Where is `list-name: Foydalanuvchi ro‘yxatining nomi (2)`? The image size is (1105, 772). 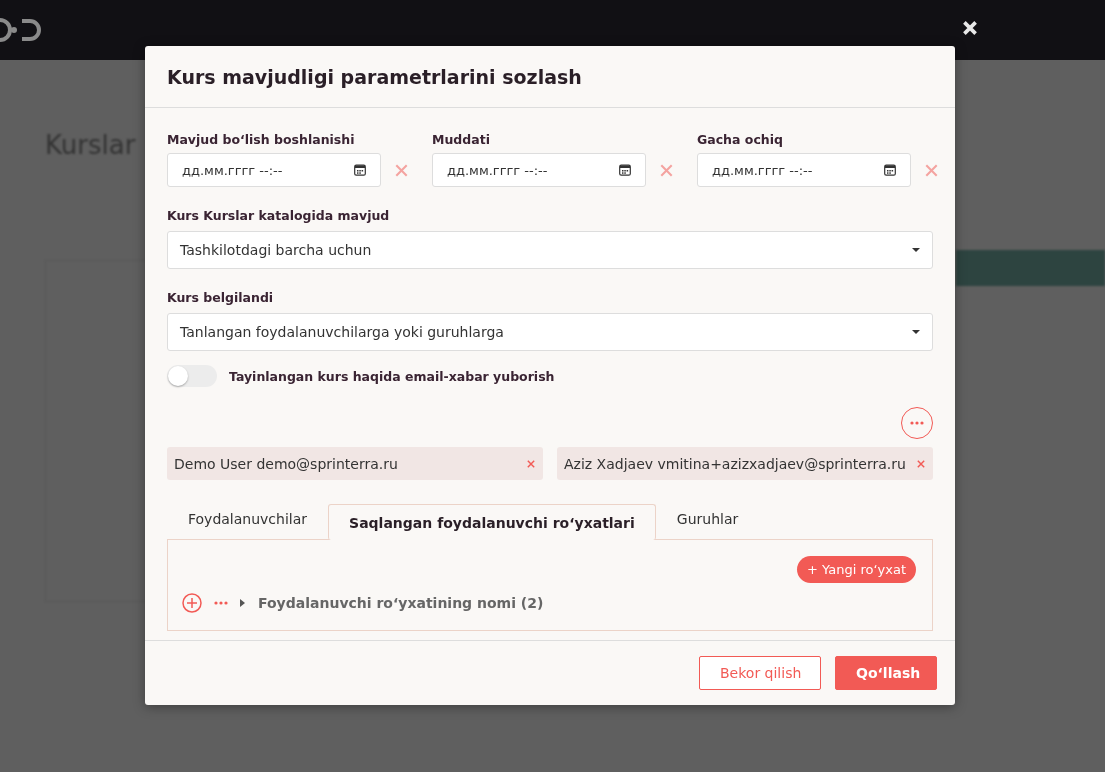 list-name: Foydalanuvchi ro‘yxatining nomi (2) is located at coordinates (401, 603).